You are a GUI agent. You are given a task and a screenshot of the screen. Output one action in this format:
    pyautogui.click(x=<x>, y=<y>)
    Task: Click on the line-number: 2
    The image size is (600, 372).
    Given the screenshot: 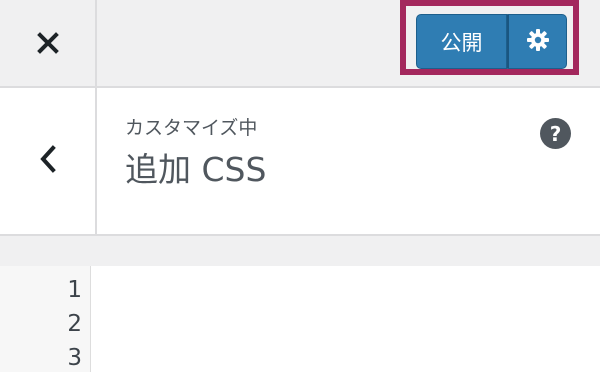 What is the action you would take?
    pyautogui.click(x=74, y=324)
    